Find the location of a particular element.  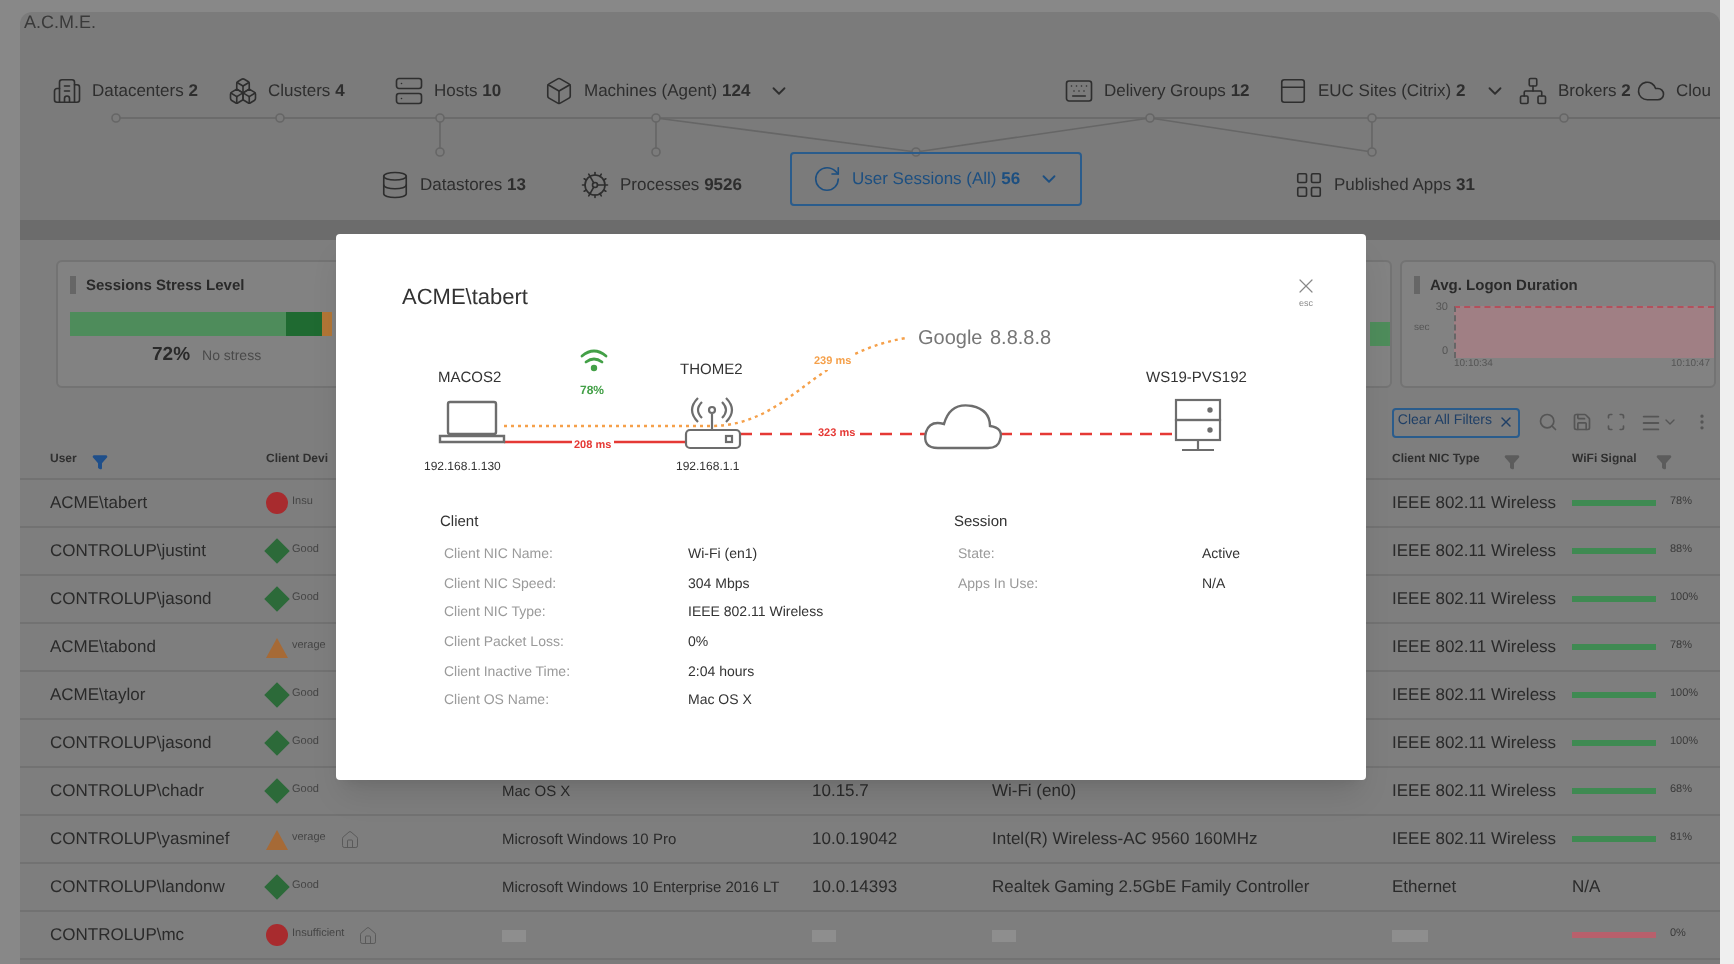

nav-item: Datastores 13 is located at coordinates (453, 184).